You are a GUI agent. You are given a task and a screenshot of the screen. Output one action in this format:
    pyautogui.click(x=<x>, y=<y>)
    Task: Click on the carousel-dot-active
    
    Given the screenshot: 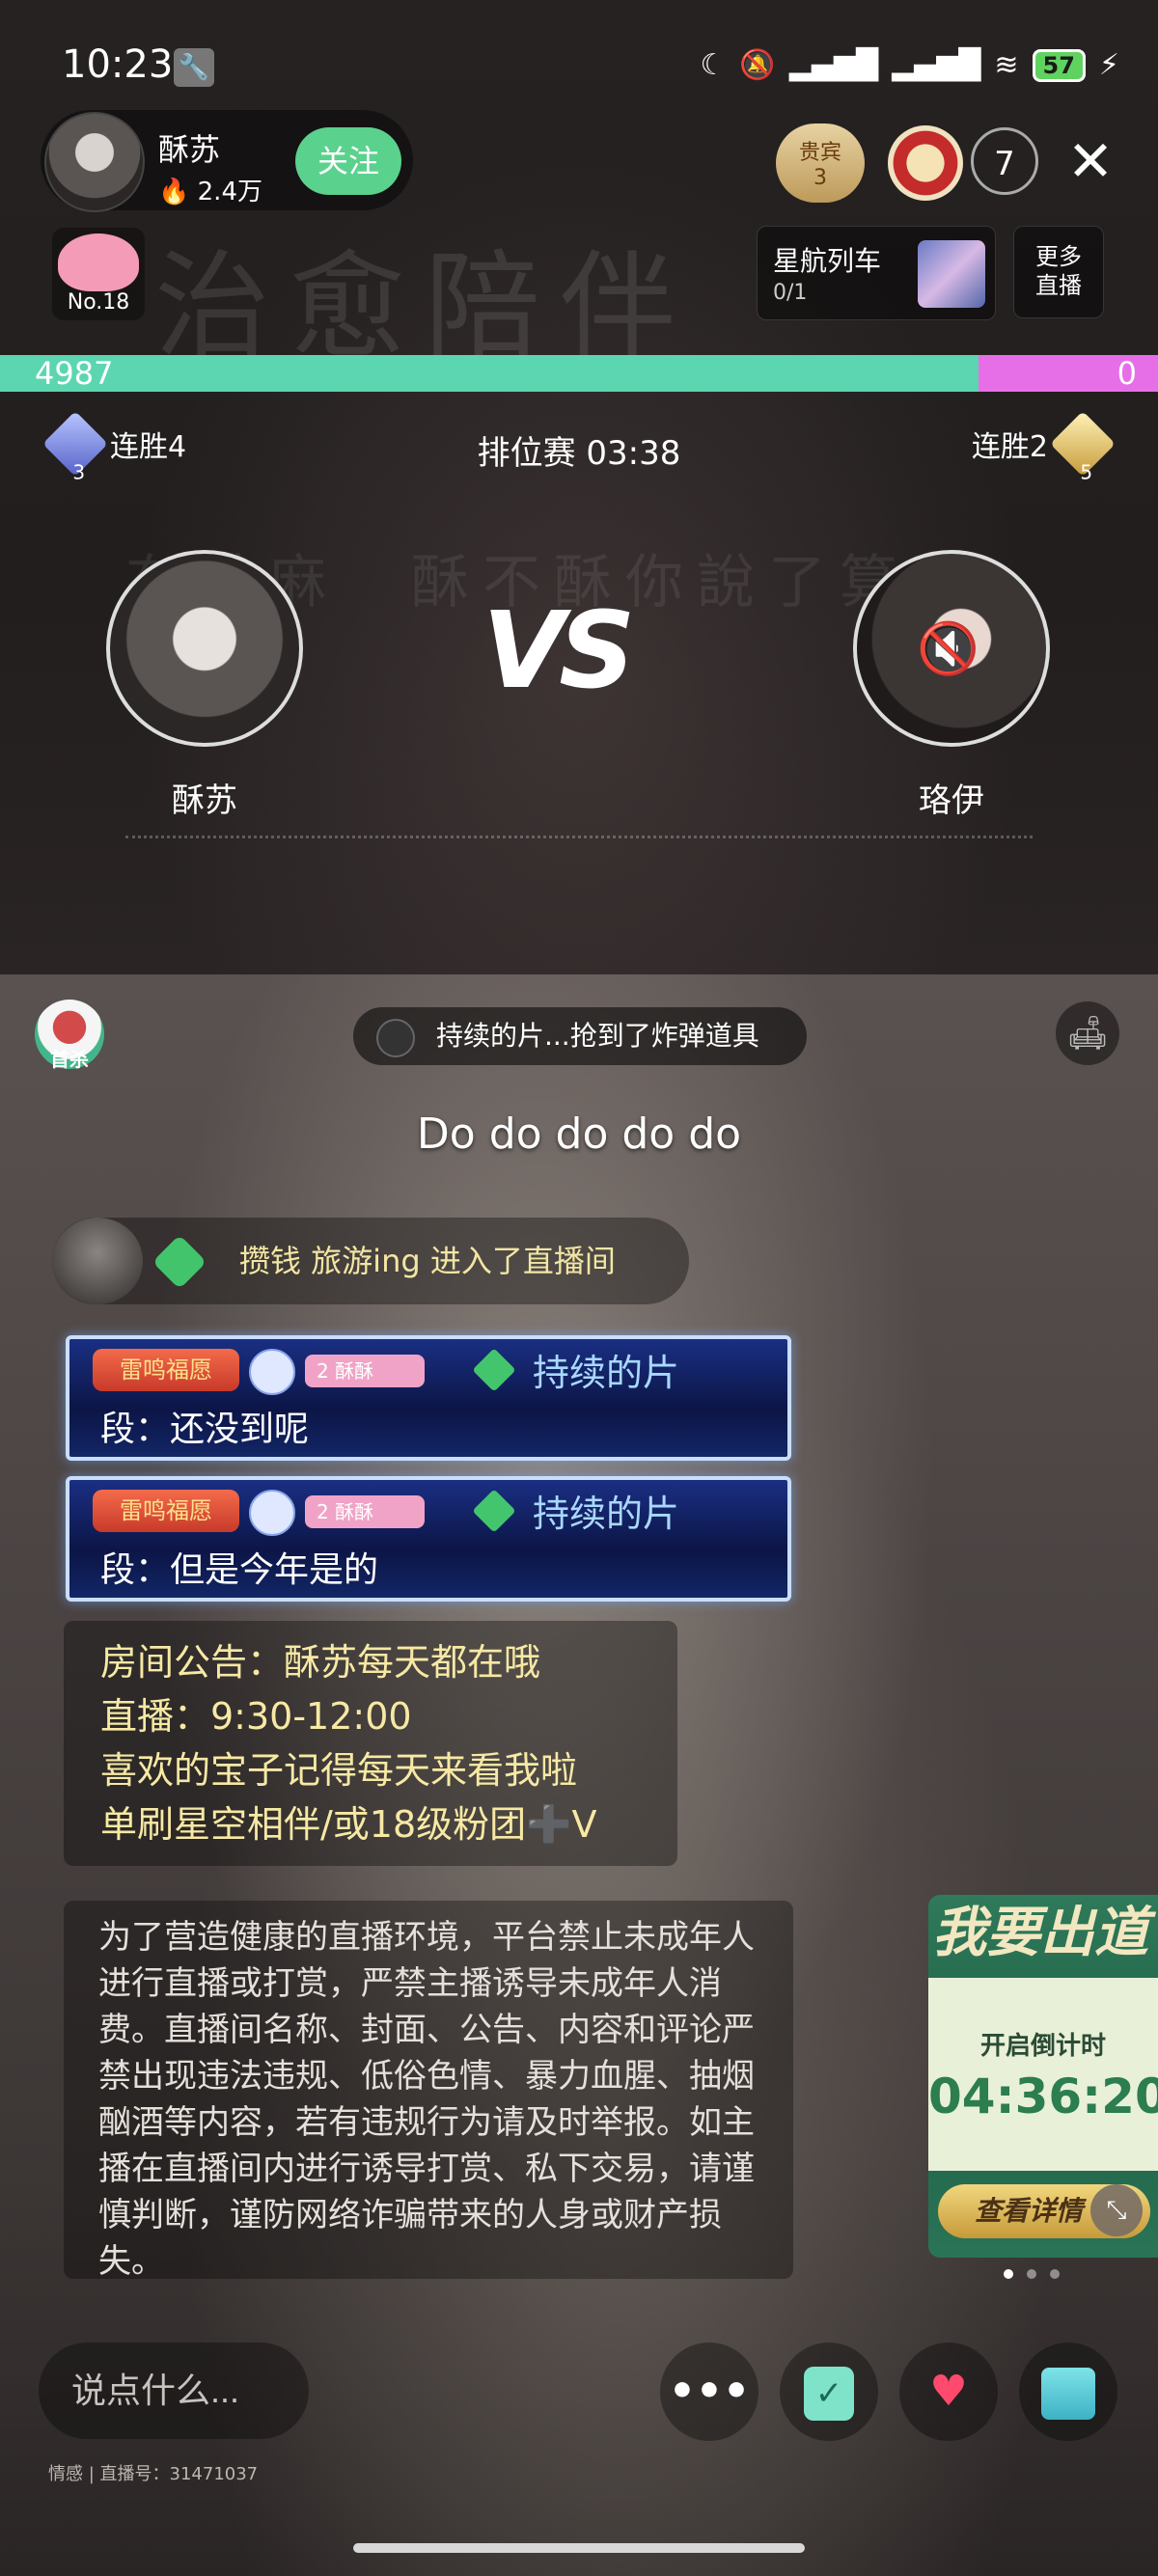 What is the action you would take?
    pyautogui.click(x=1008, y=2274)
    